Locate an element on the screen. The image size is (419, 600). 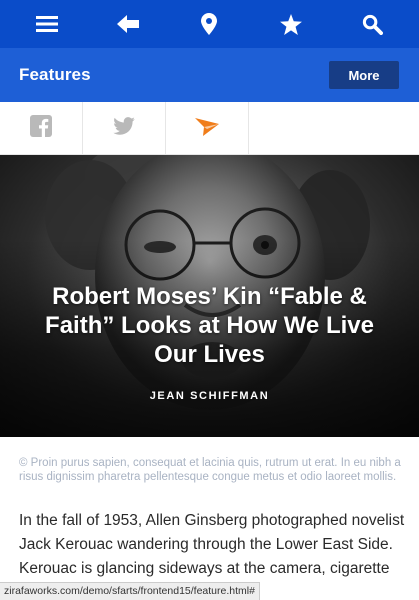
star-icon is located at coordinates (290, 24).